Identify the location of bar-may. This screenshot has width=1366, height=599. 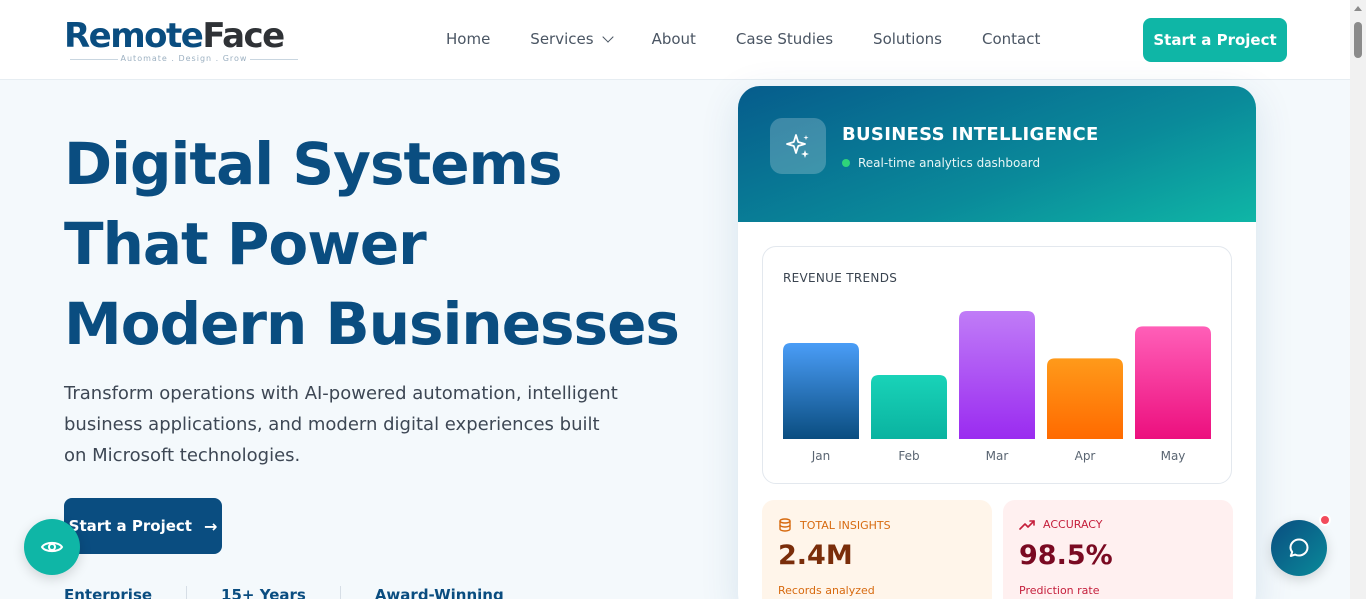
(1173, 382).